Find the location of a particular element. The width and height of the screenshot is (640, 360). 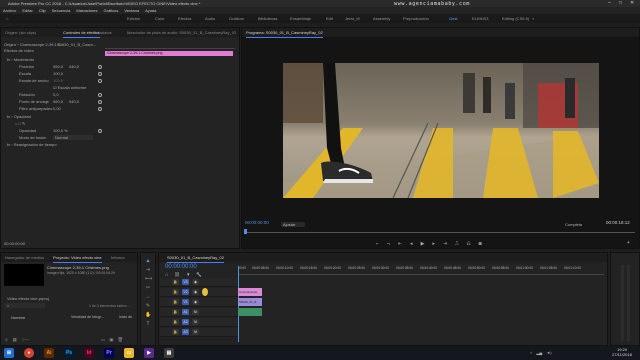

menu-graficos: Gráficos is located at coordinates (111, 10).